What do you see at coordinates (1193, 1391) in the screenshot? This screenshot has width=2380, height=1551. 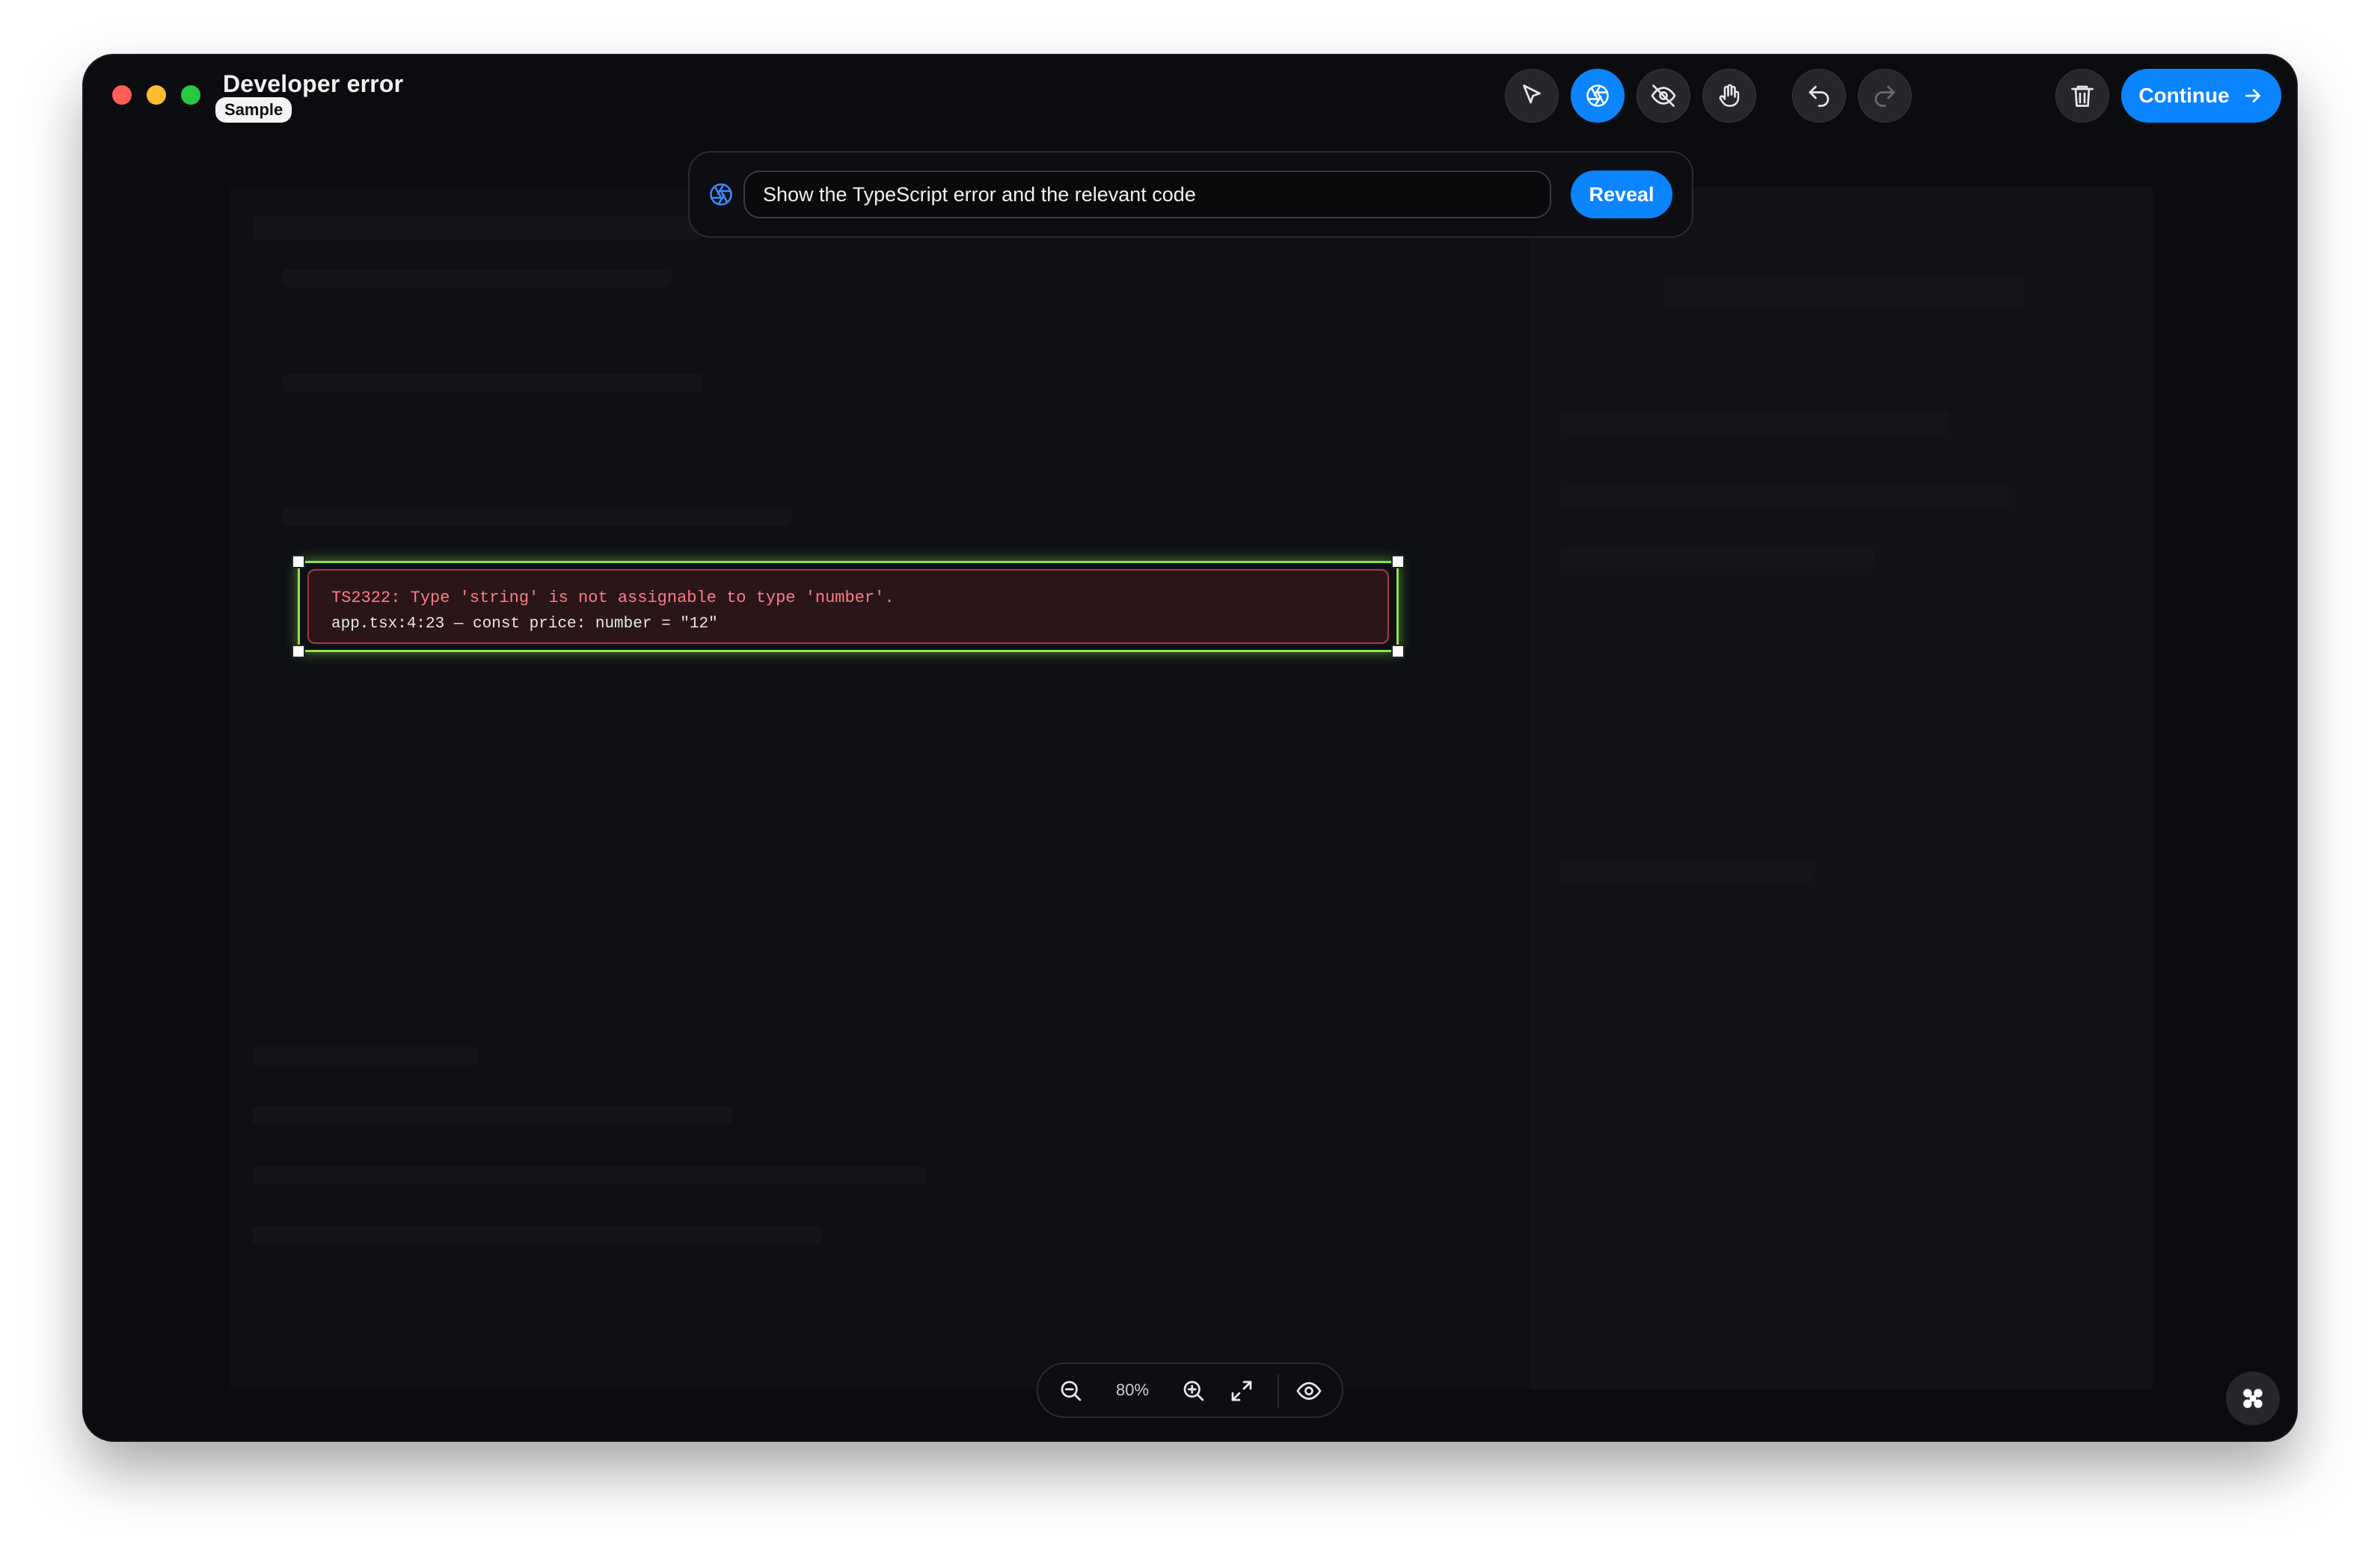 I see `zoom-in-icon` at bounding box center [1193, 1391].